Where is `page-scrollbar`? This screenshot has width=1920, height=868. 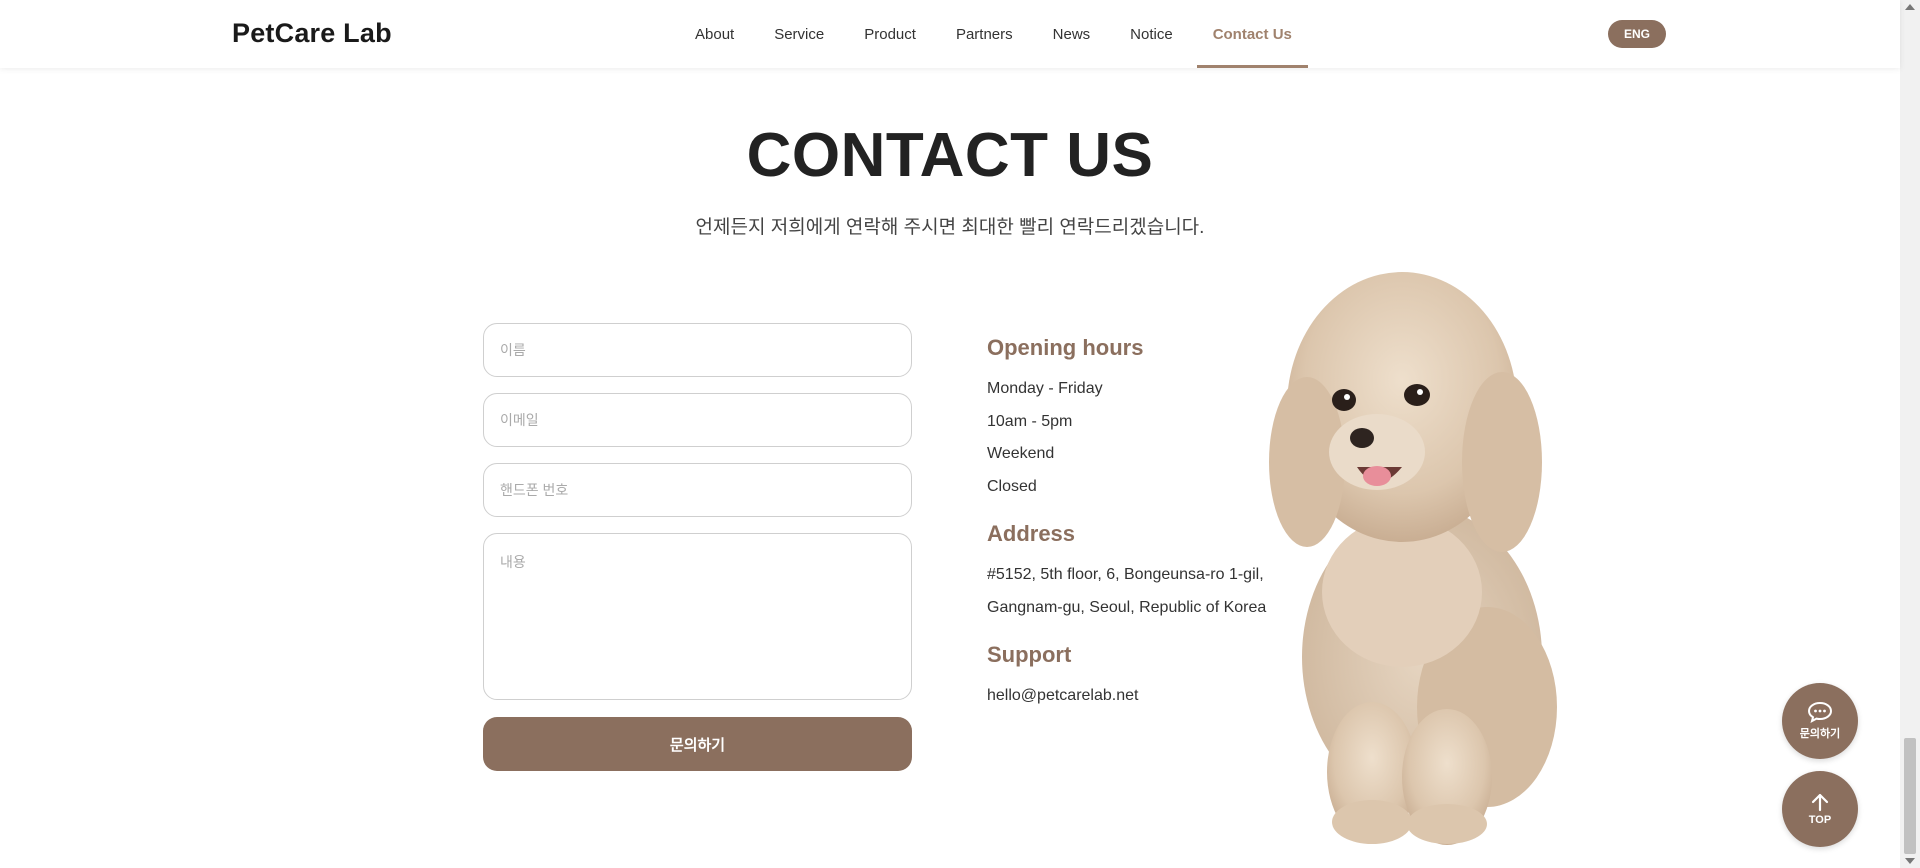
page-scrollbar is located at coordinates (1910, 434).